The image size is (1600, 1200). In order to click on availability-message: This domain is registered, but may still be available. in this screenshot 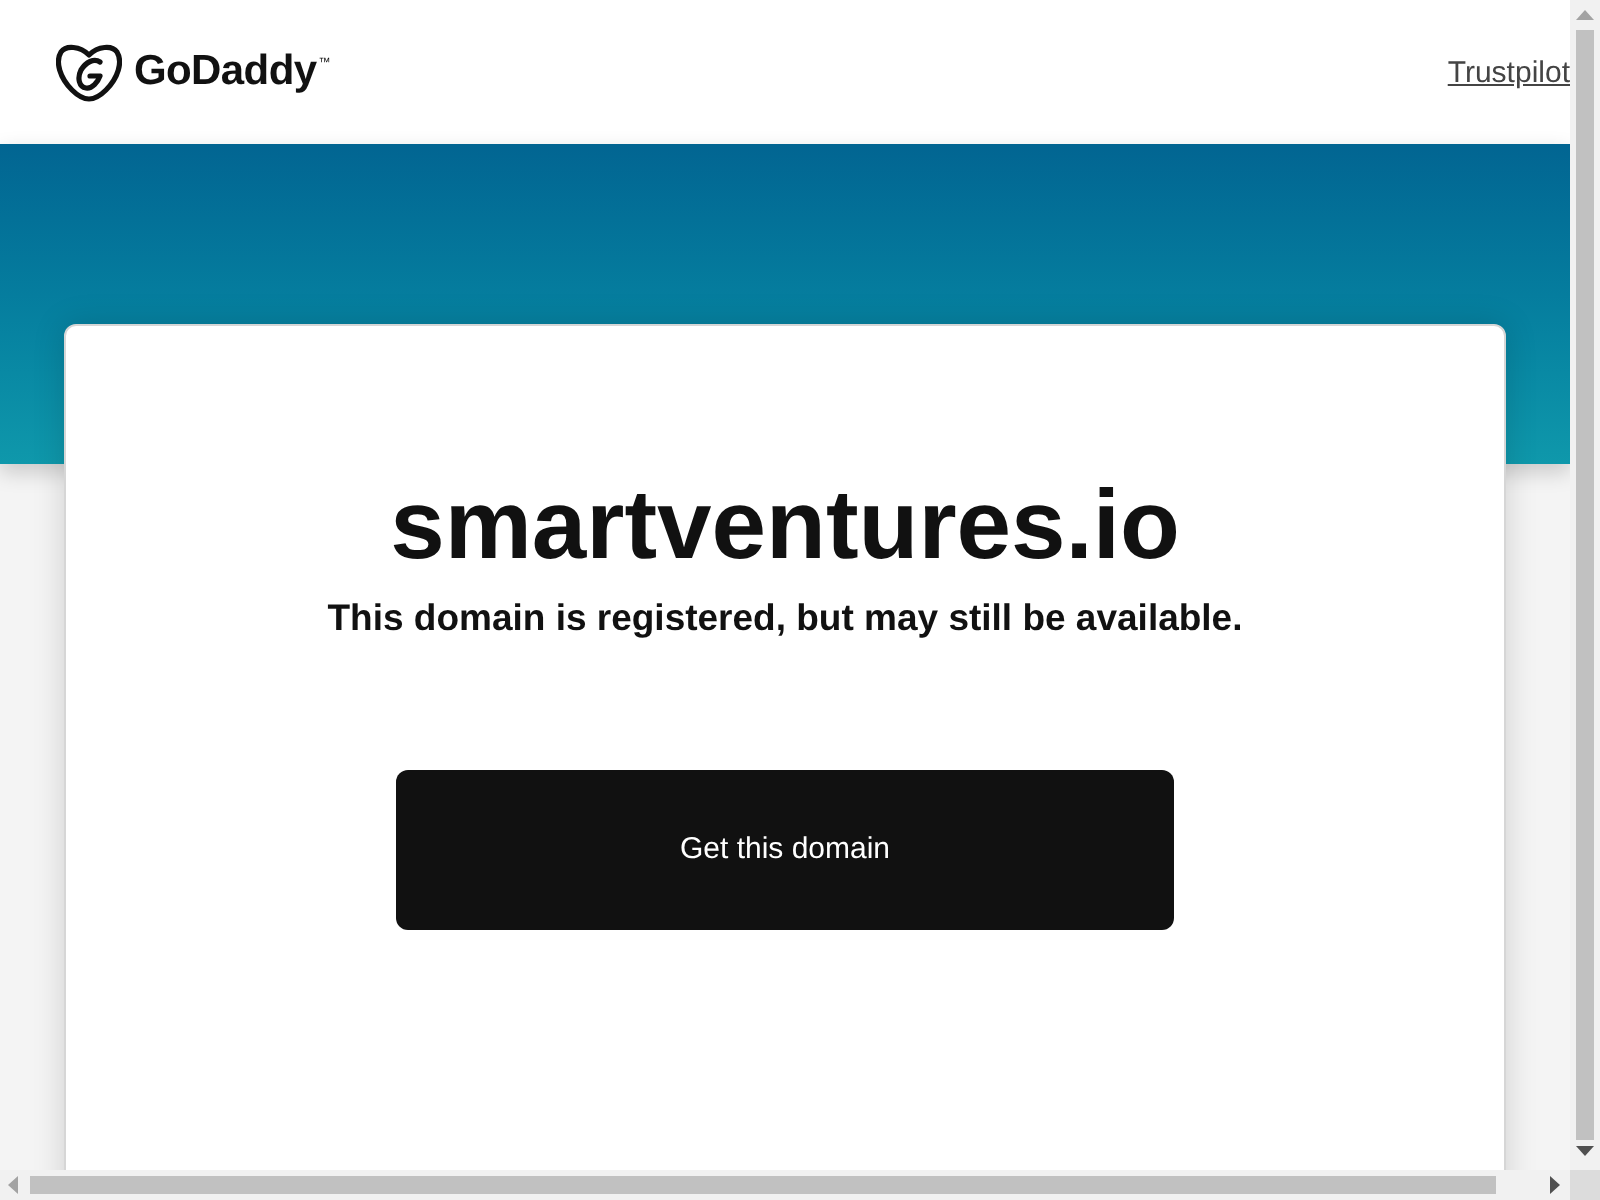, I will do `click(785, 618)`.